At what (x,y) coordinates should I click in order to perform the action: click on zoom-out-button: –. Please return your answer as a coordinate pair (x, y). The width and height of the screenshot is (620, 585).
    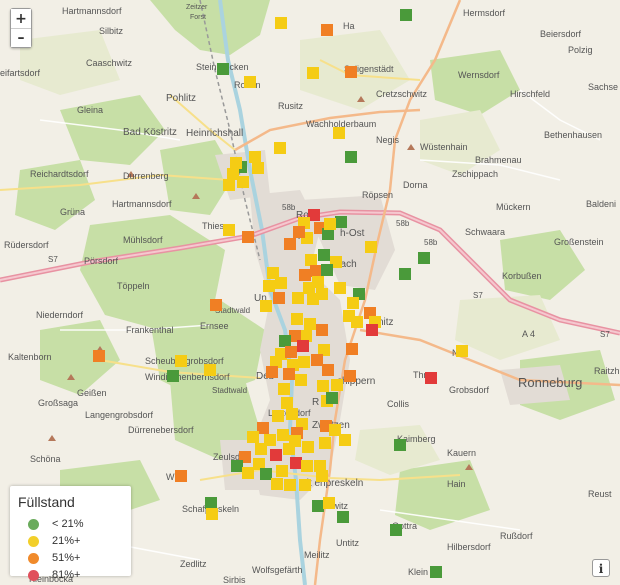
    Looking at the image, I should click on (21, 37).